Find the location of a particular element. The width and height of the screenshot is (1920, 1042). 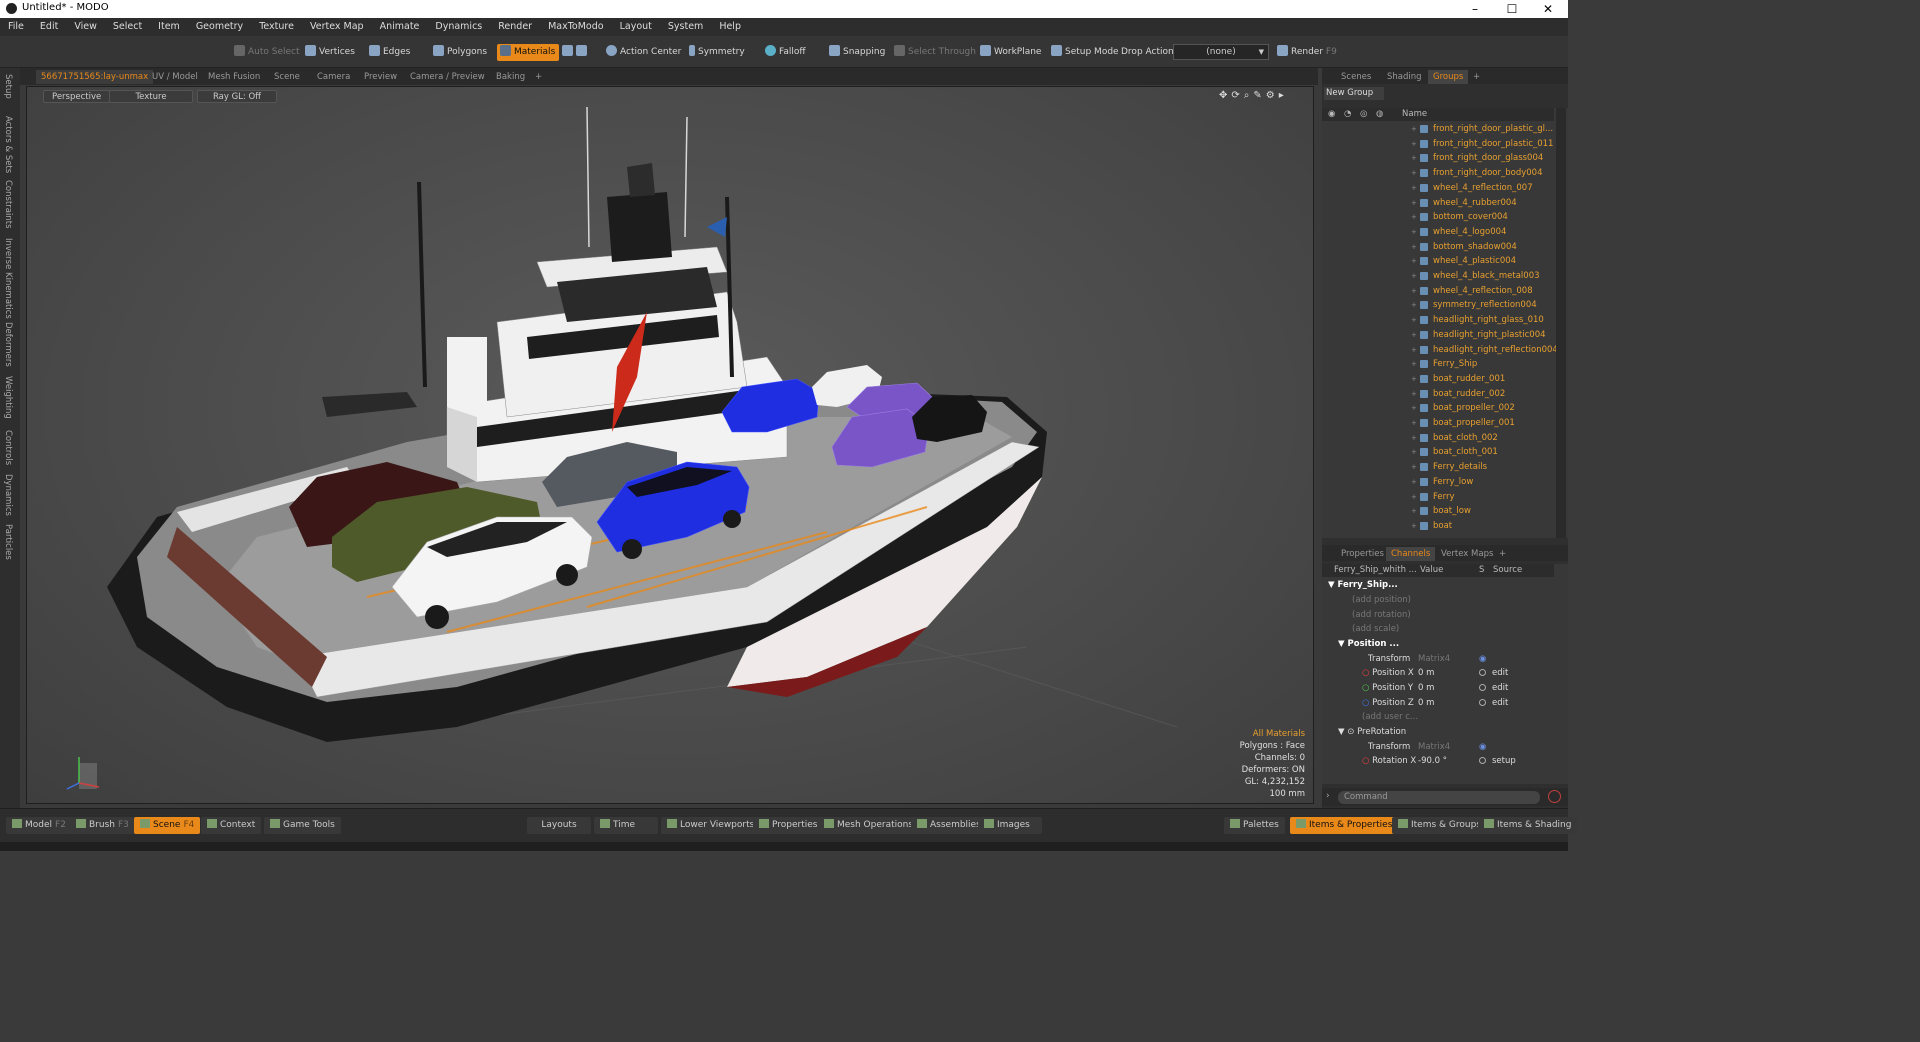

menu-view: View is located at coordinates (85, 27).